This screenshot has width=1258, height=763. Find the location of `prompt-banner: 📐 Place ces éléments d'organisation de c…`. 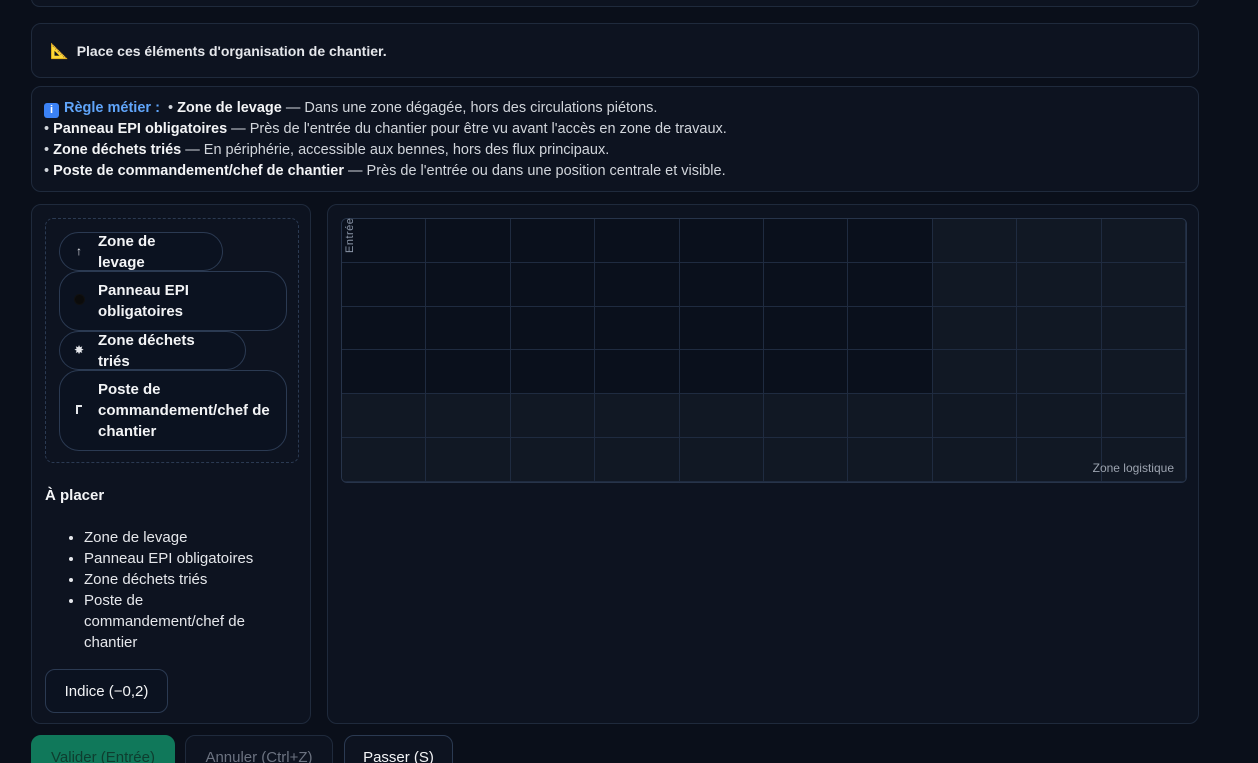

prompt-banner: 📐 Place ces éléments d'organisation de c… is located at coordinates (615, 50).